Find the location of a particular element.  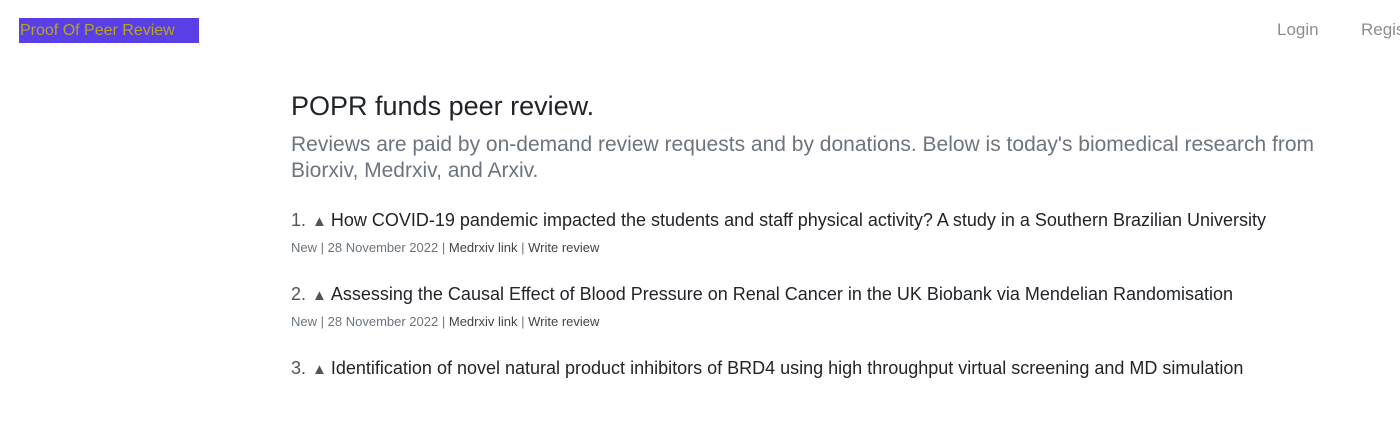

login-link: Login is located at coordinates (1298, 30).